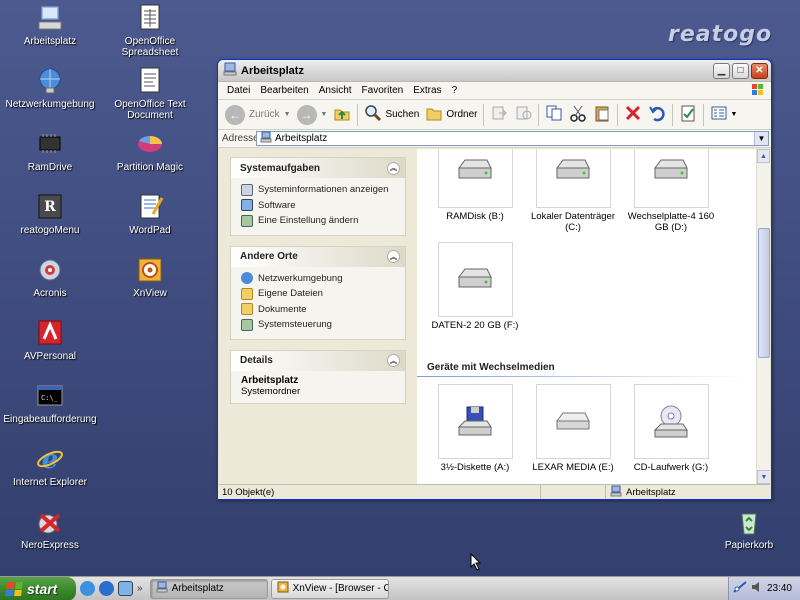 This screenshot has height=600, width=800. What do you see at coordinates (140, 588) in the screenshot?
I see `quick-launch-more-icon: »` at bounding box center [140, 588].